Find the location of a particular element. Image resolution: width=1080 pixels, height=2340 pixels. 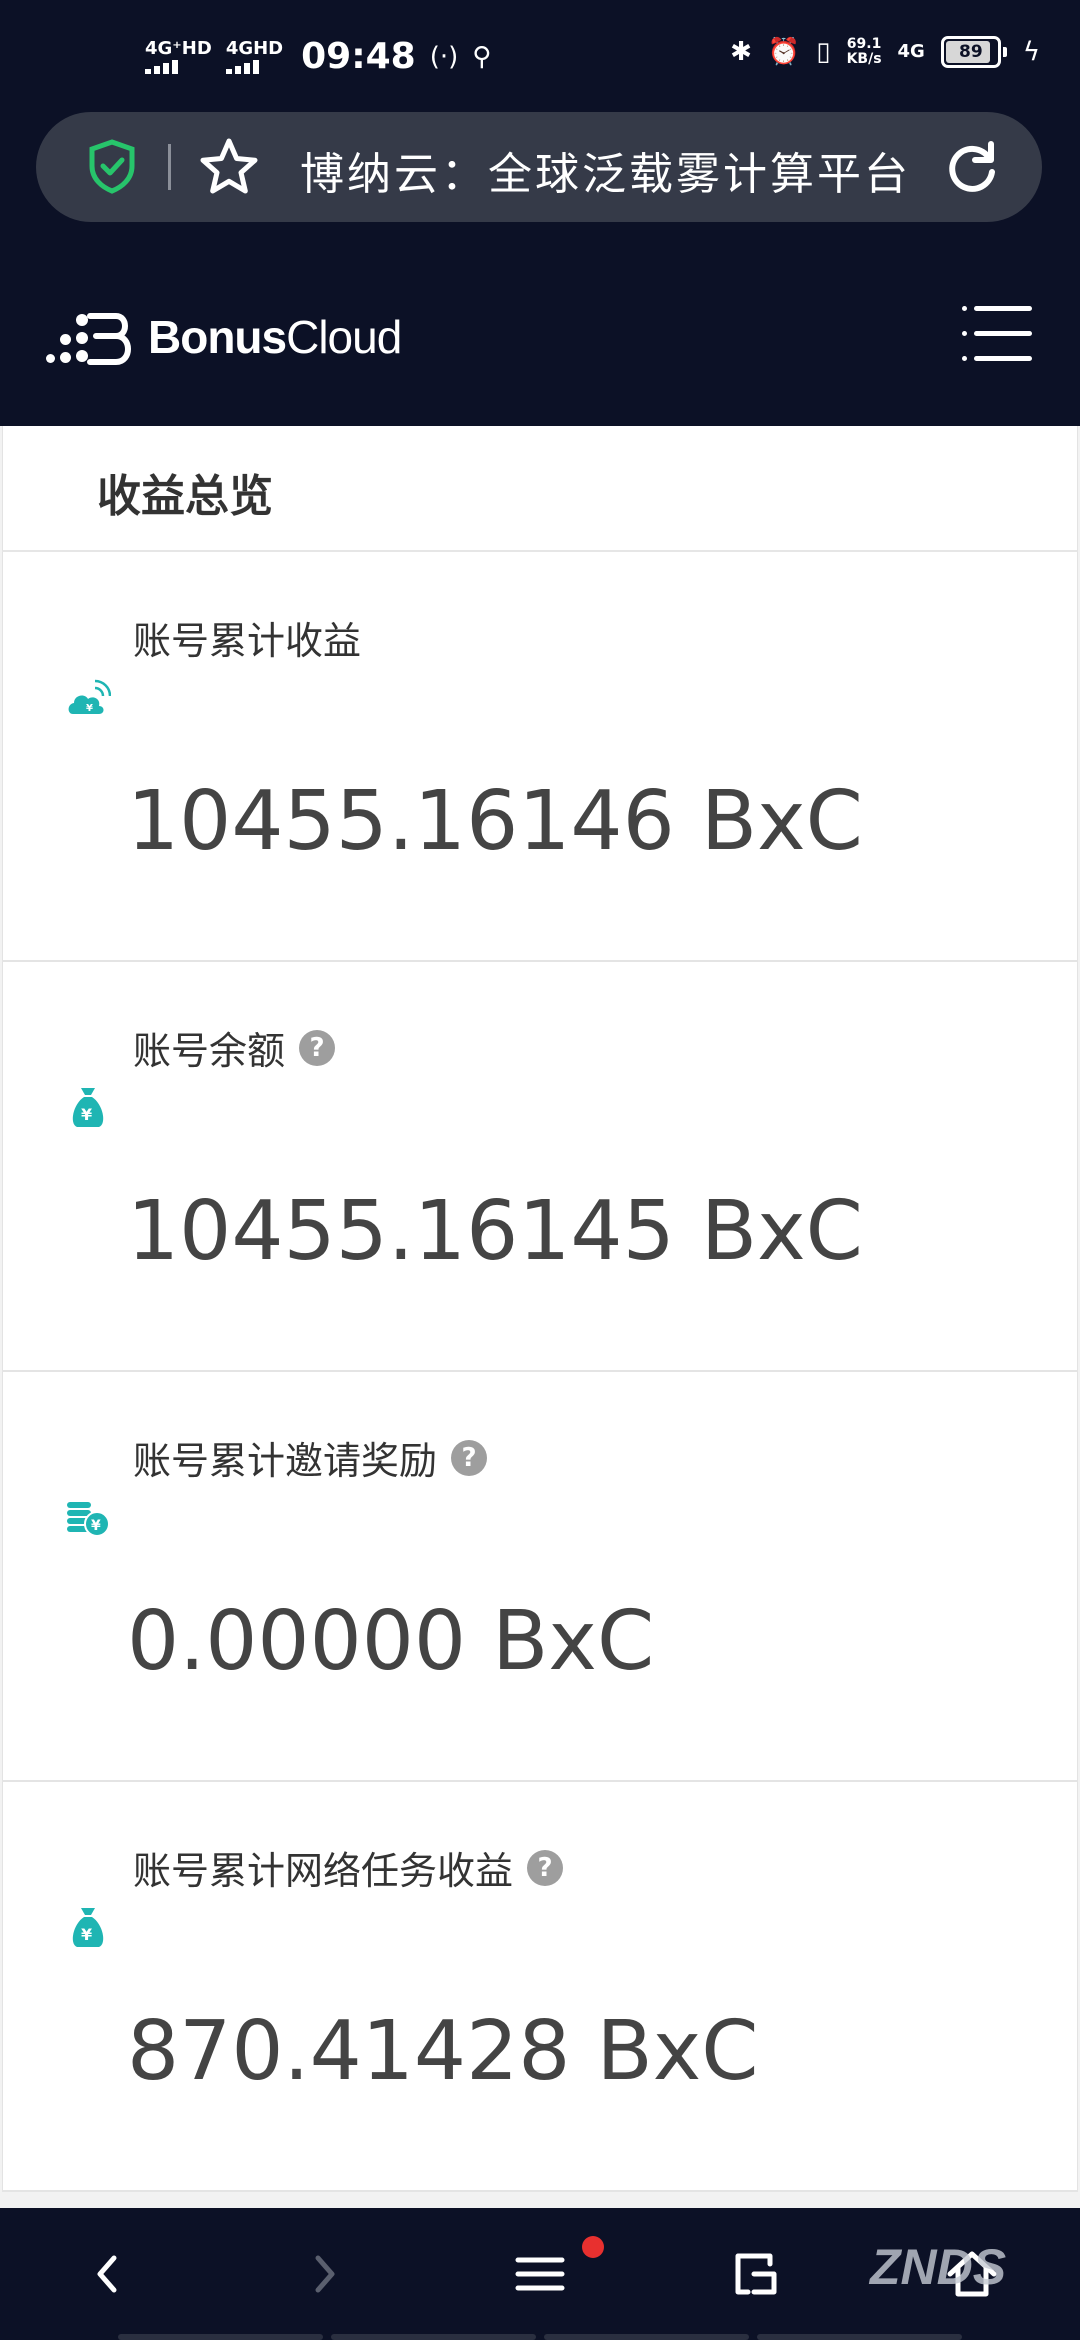

battery-cap is located at coordinates (1004, 52).